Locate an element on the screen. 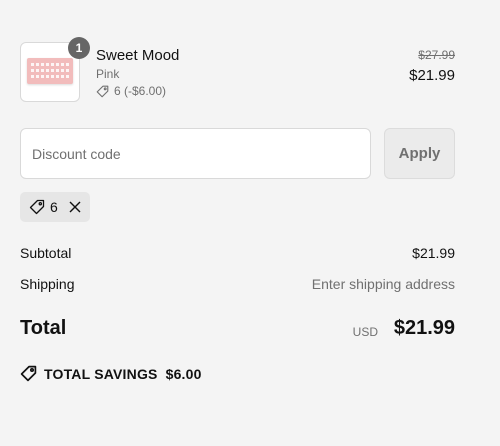  line-item-discount: 6 (-$6.00) is located at coordinates (131, 91).